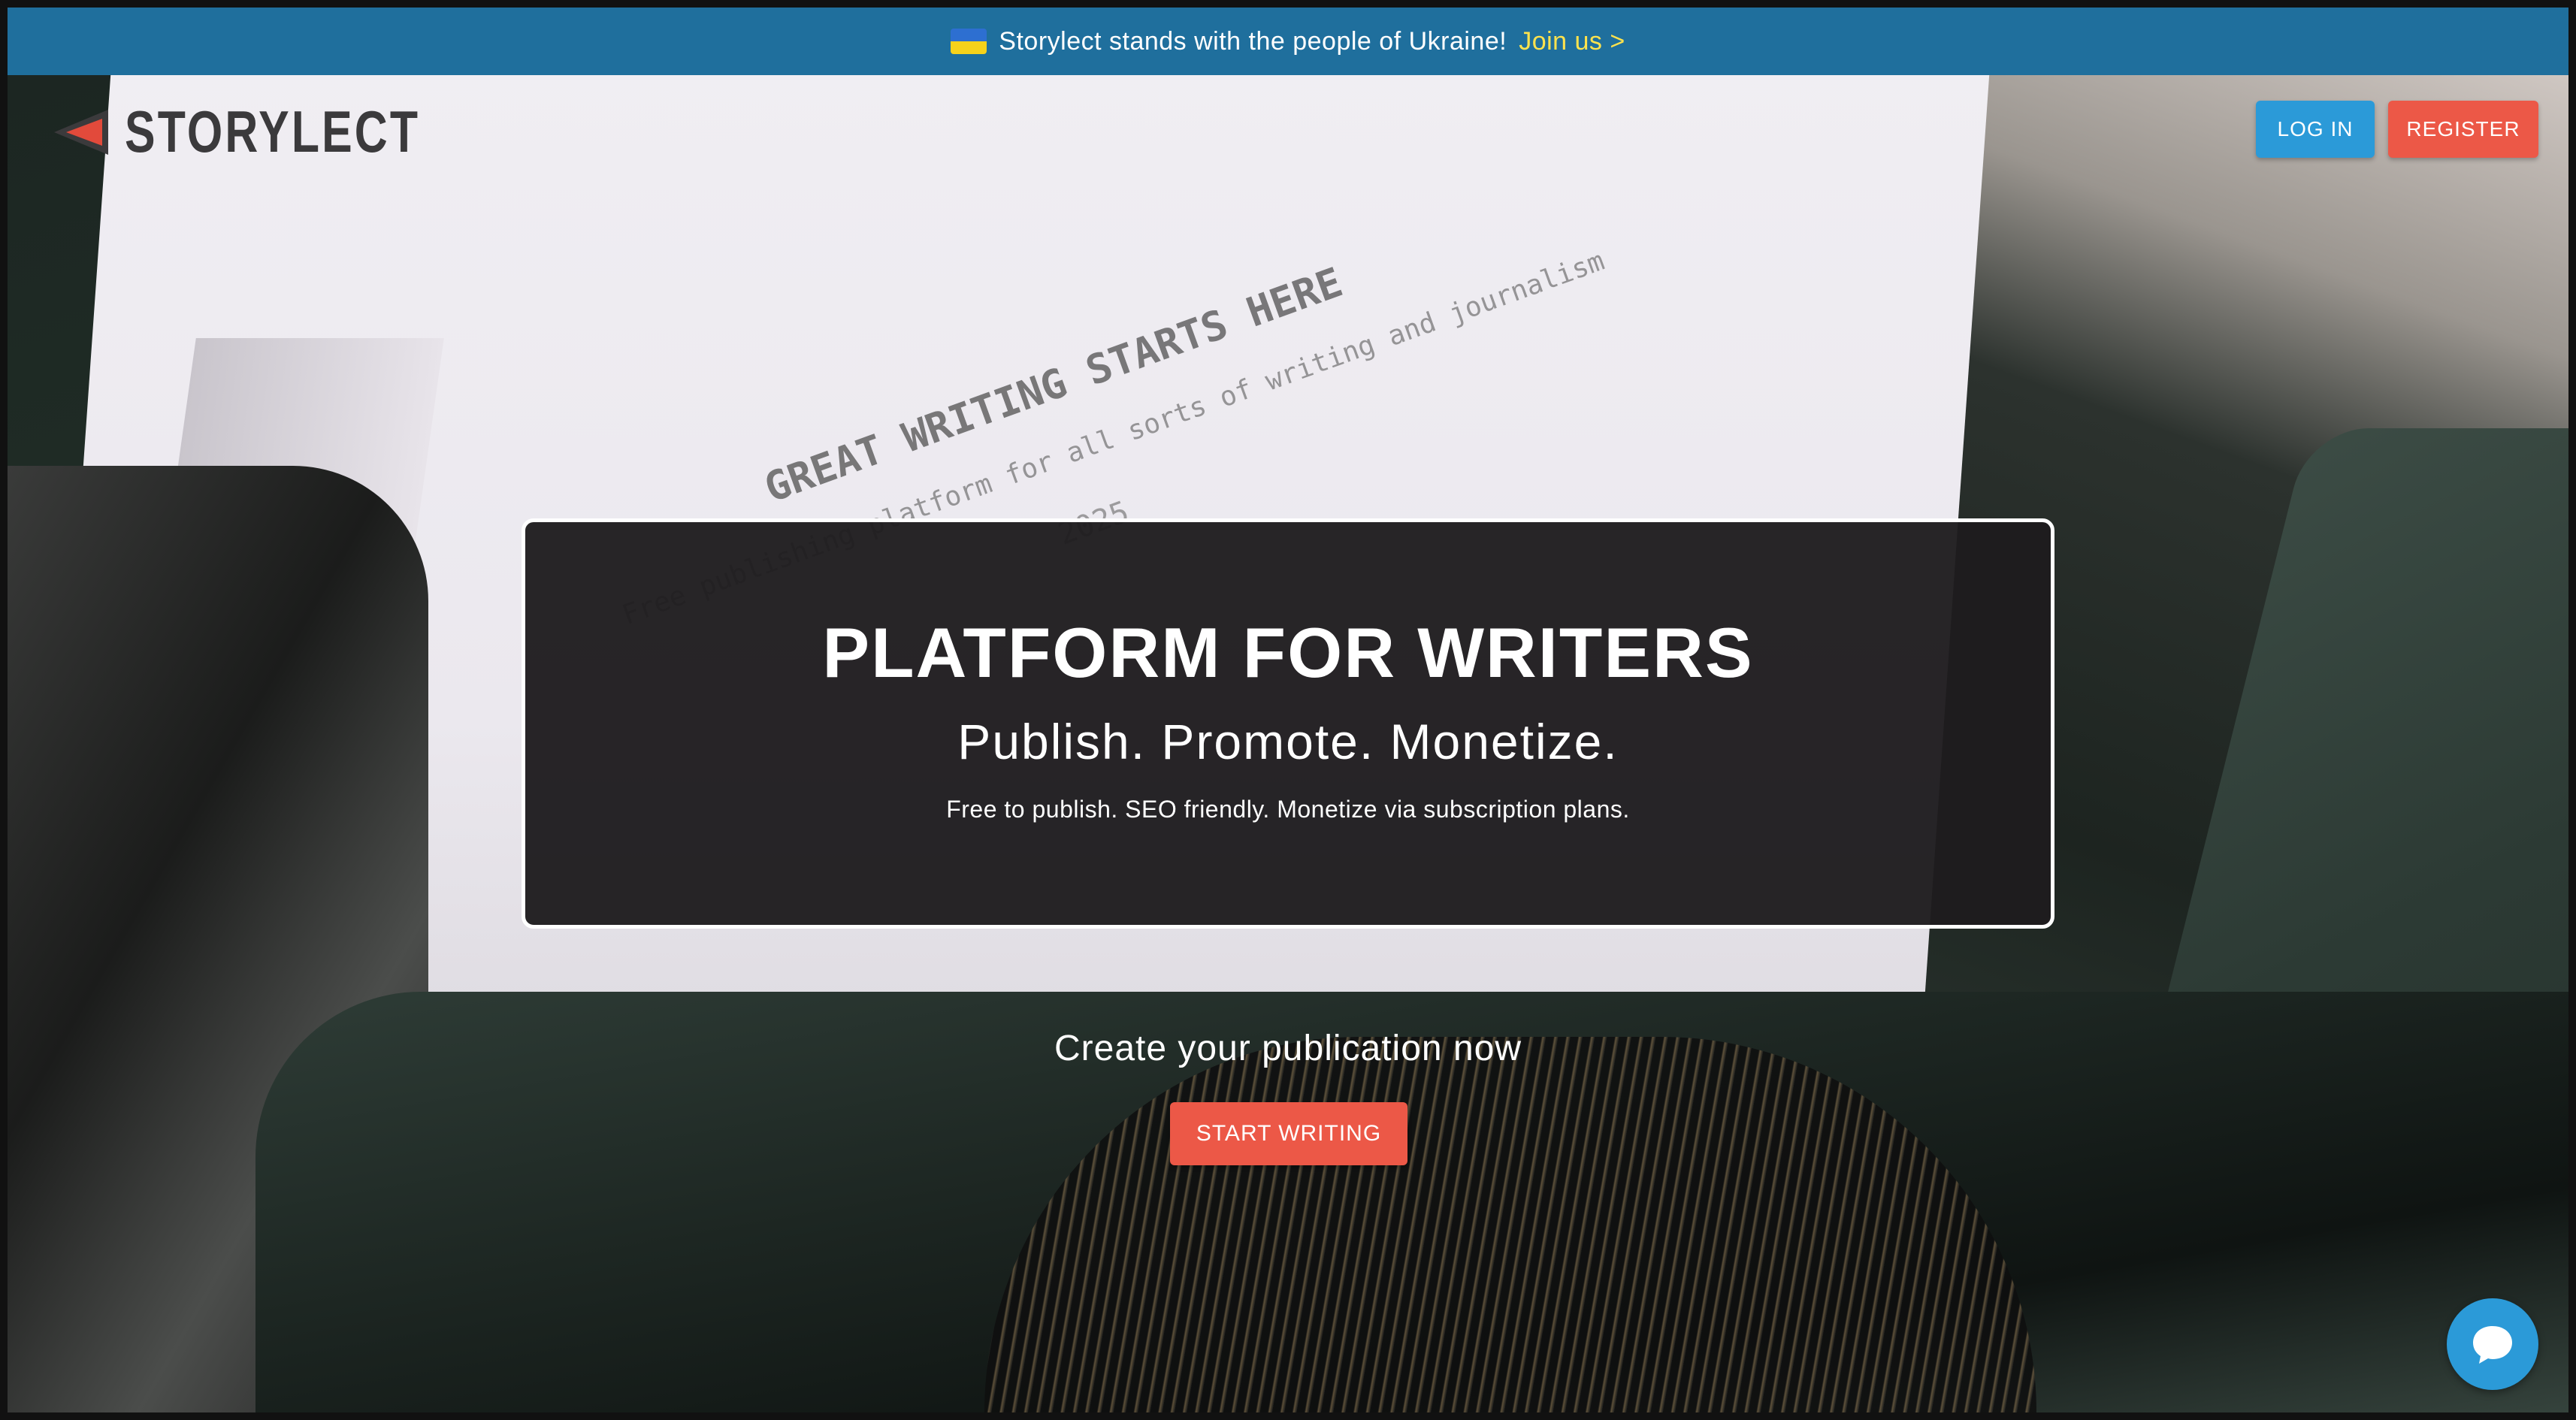 The width and height of the screenshot is (2576, 1420). Describe the element at coordinates (2315, 129) in the screenshot. I see `login-button: LOG IN` at that location.